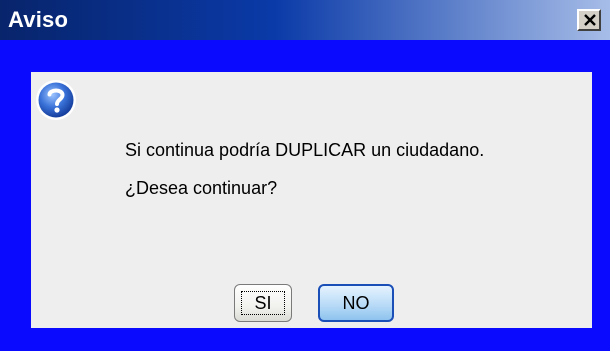  I want to click on close-icon, so click(590, 20).